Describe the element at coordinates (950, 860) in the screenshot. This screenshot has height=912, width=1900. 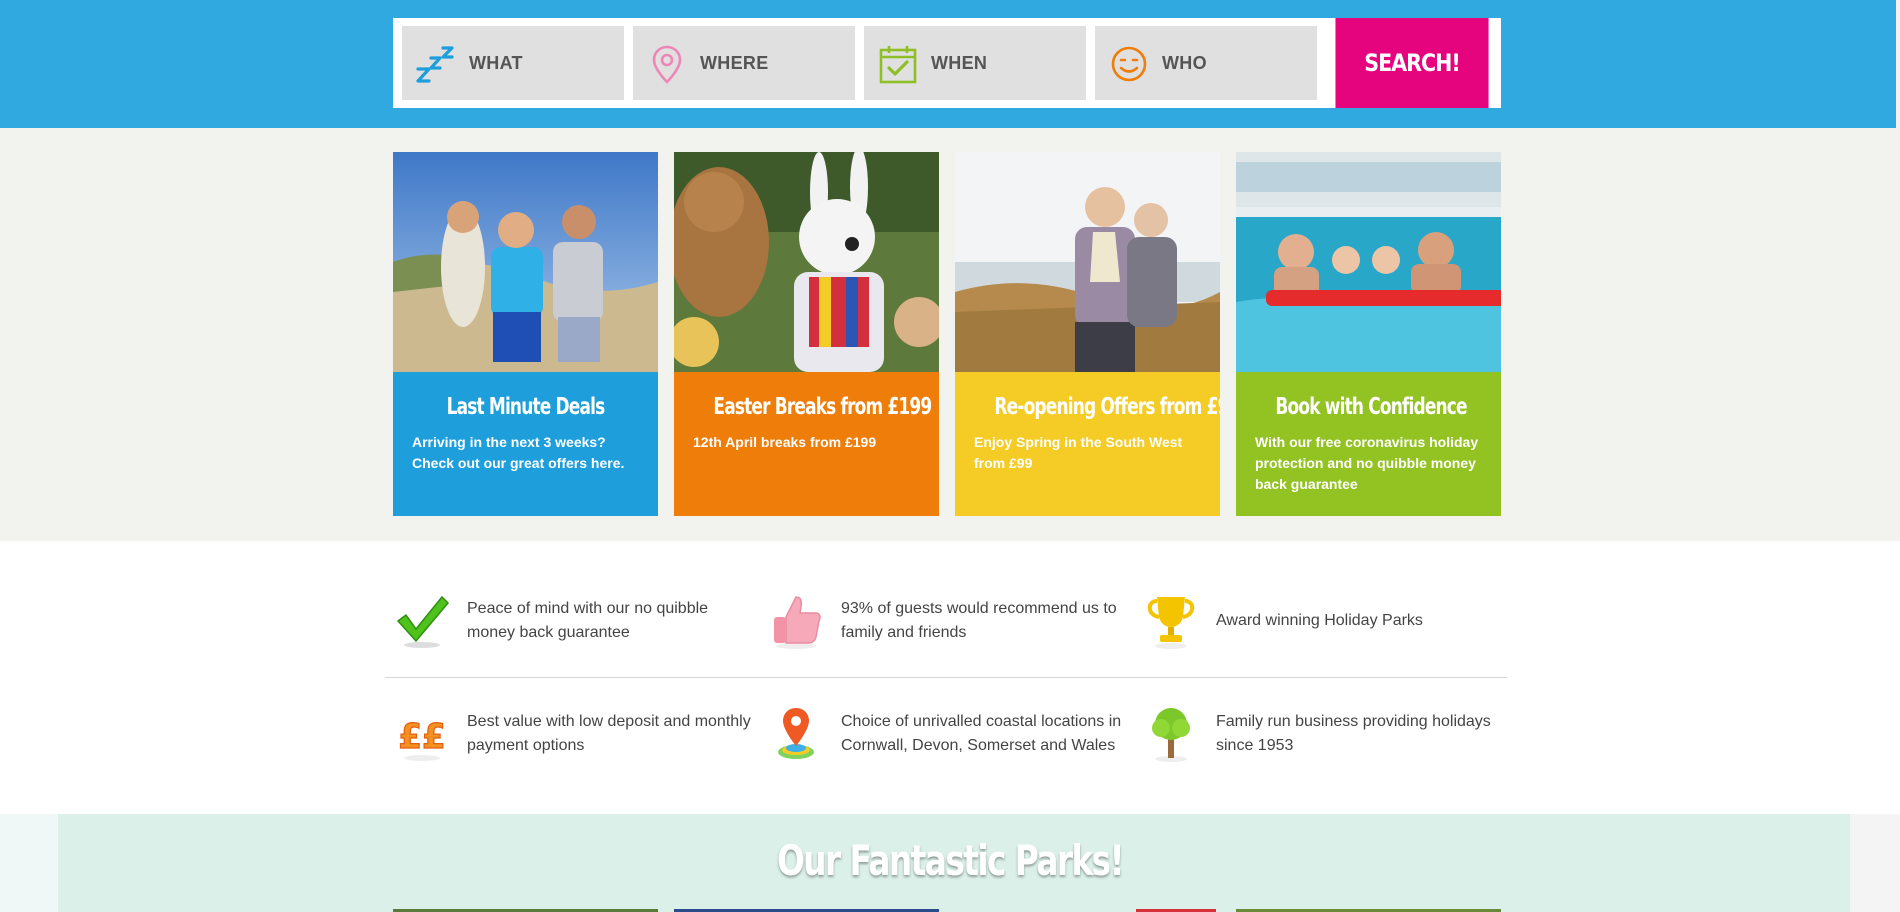
I see `parks-heading: Our Fantastic Parks!` at that location.